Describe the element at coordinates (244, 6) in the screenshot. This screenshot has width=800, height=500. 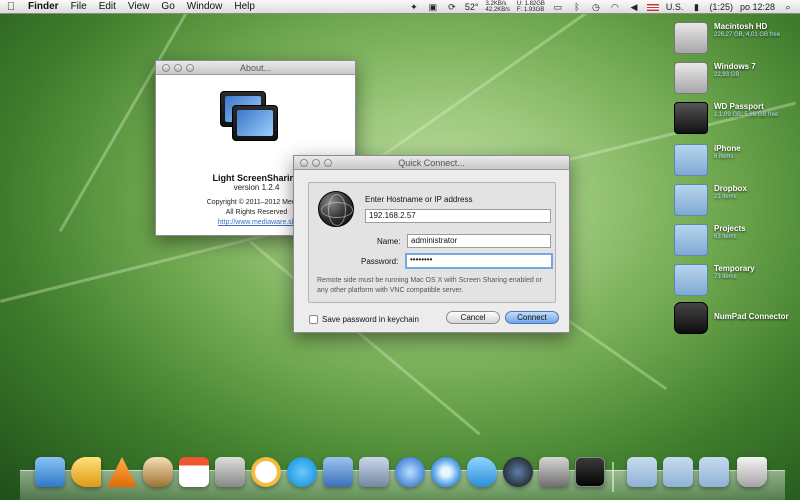
I see `menu-help: Help` at that location.